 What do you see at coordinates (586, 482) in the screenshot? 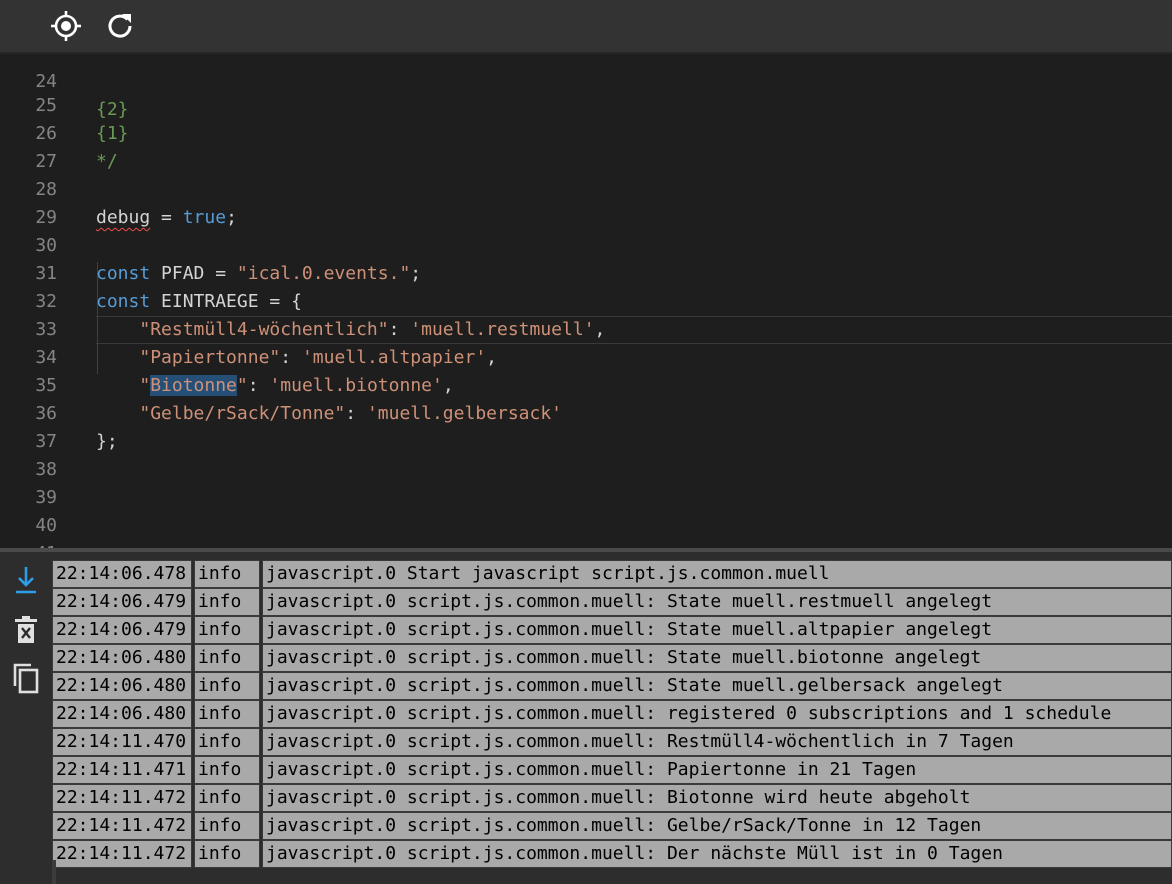
I see `code-line: 39` at bounding box center [586, 482].